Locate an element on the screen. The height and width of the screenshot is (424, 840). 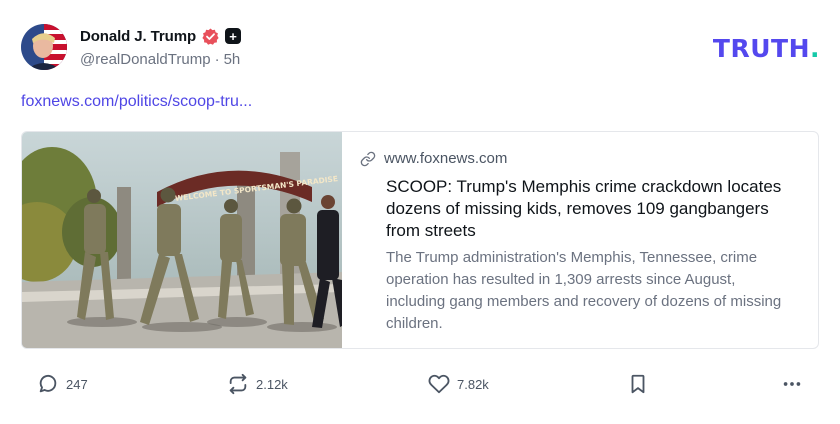
retruth-count: 2.12k is located at coordinates (272, 384).